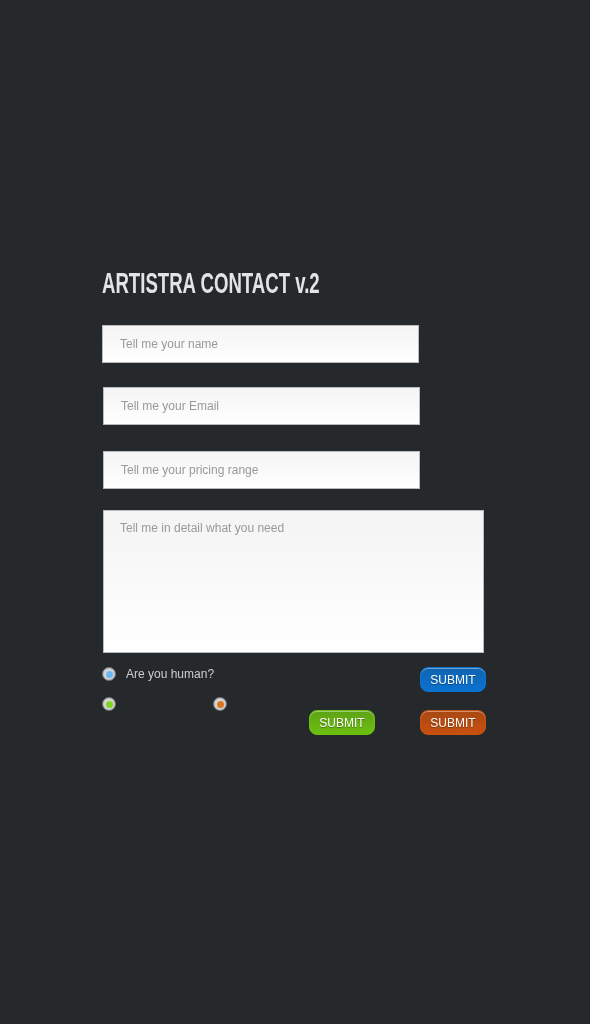 The height and width of the screenshot is (1024, 590). Describe the element at coordinates (211, 283) in the screenshot. I see `form-title: ARTISTRA CONTACT v.2` at that location.